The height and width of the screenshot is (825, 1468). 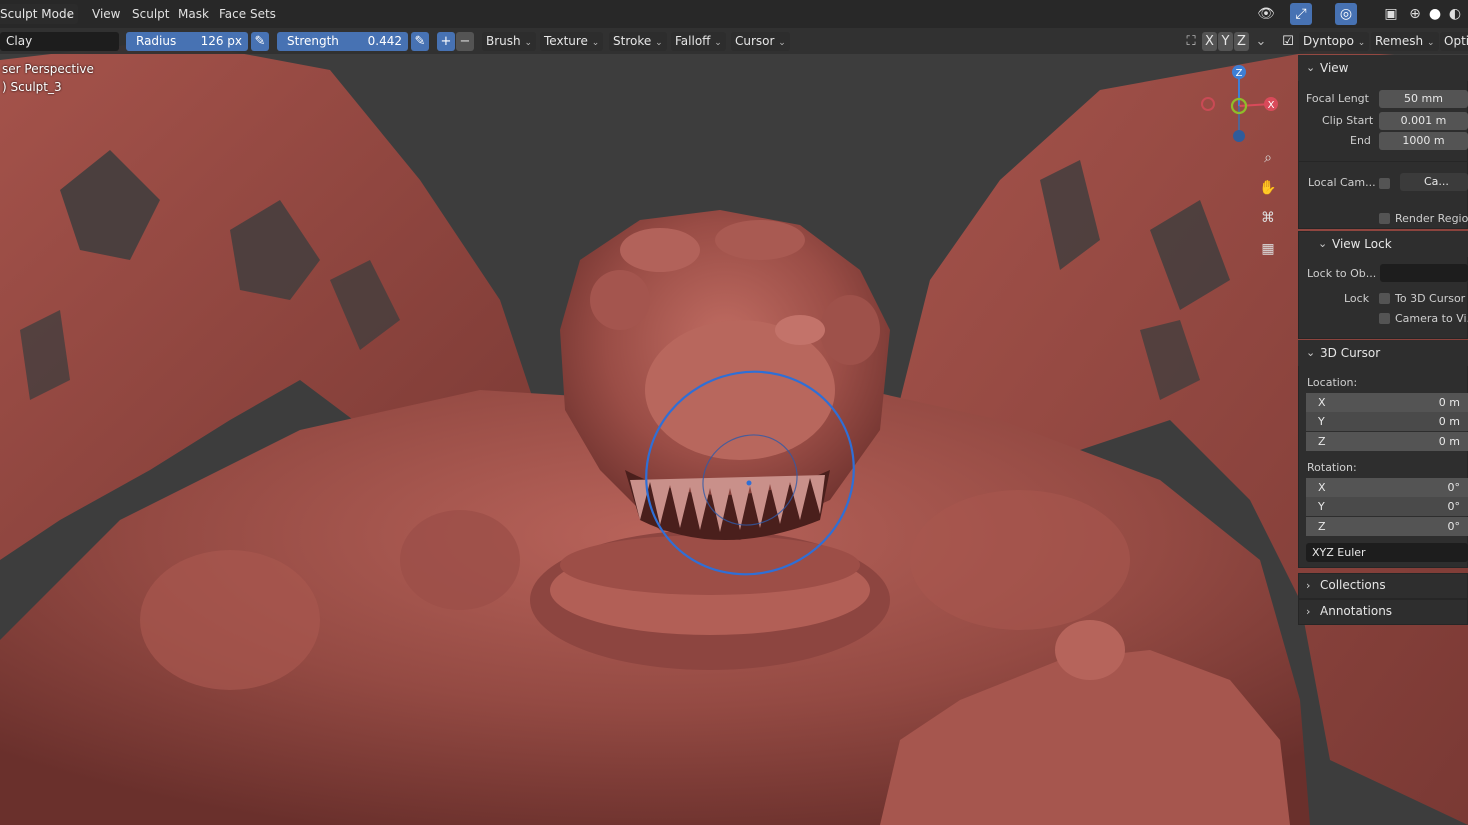 I want to click on texture-menu: Texture ⌄, so click(x=572, y=41).